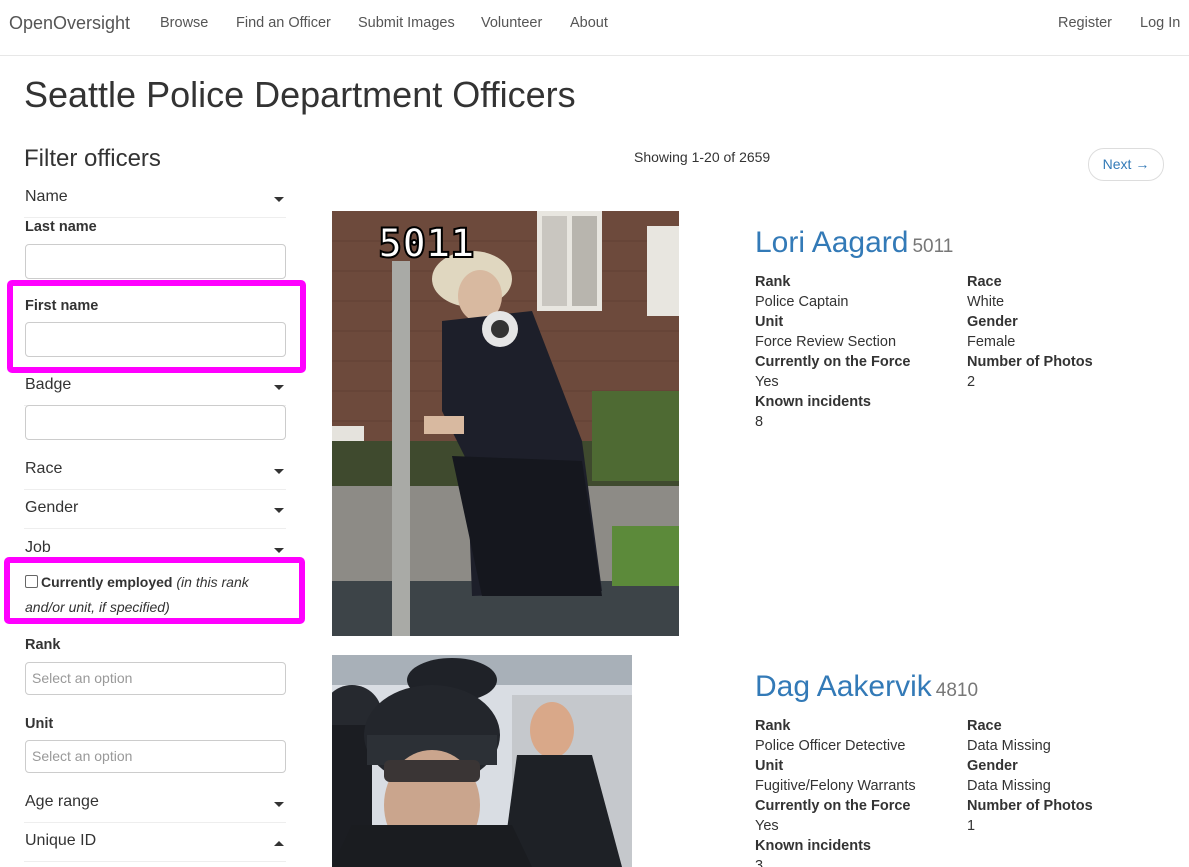 The height and width of the screenshot is (867, 1189). Describe the element at coordinates (1009, 746) in the screenshot. I see `race-field-value: Data Missing` at that location.